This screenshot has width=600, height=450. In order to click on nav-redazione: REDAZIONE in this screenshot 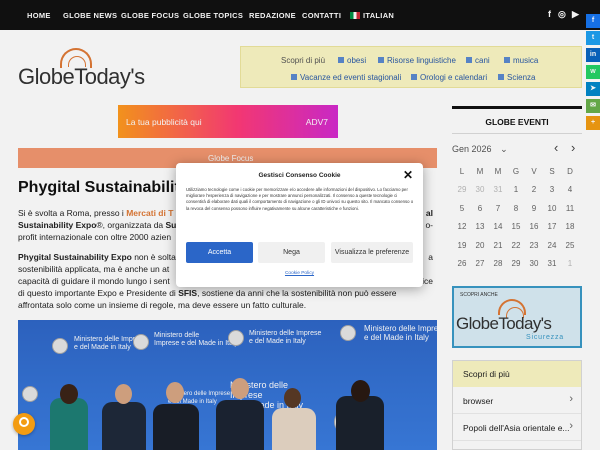, I will do `click(272, 15)`.